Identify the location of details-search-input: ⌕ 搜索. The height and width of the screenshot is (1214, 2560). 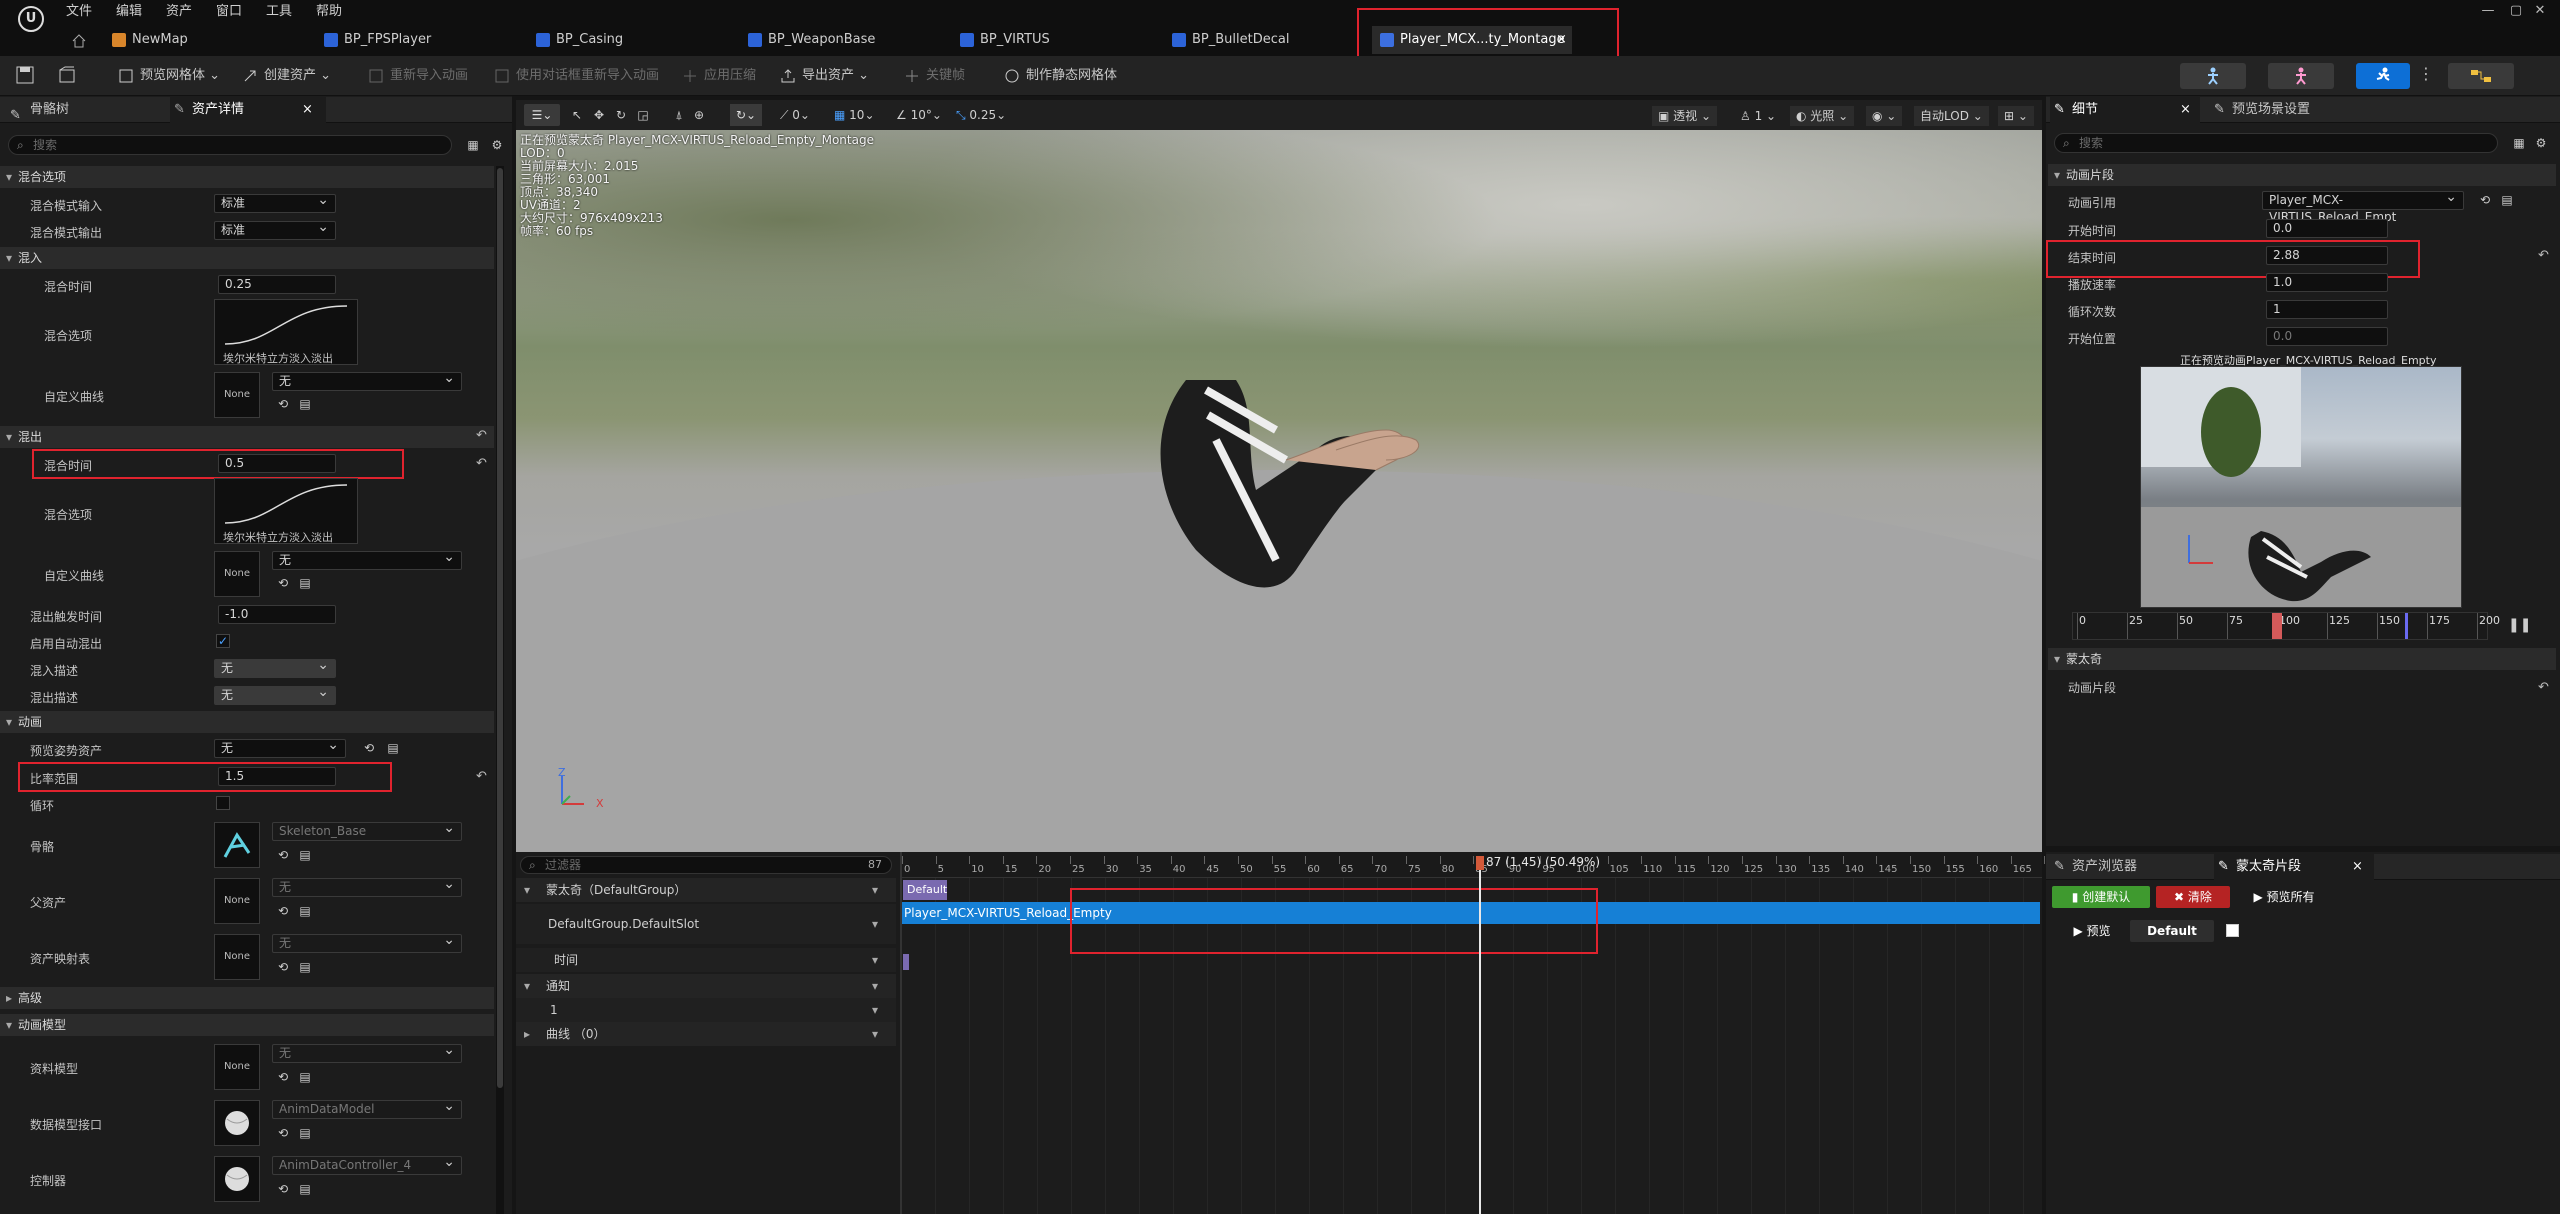
(2276, 143).